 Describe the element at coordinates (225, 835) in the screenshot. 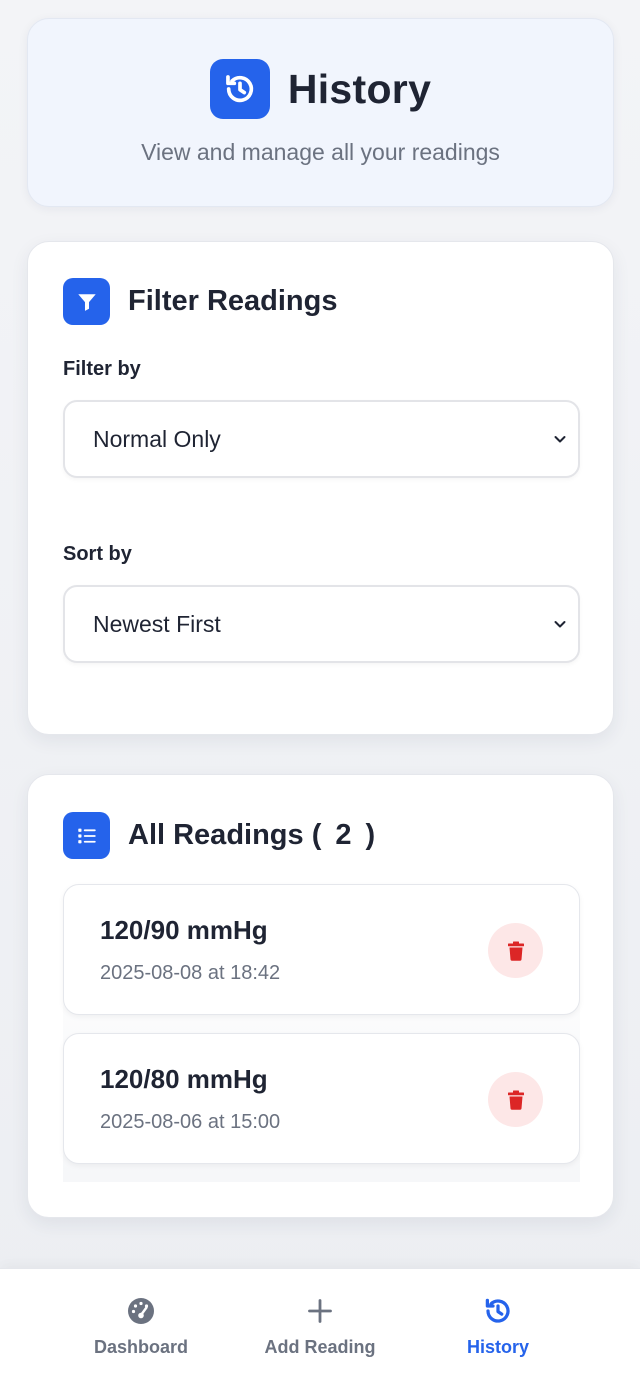

I see `readings-title-text: All Readings (` at that location.